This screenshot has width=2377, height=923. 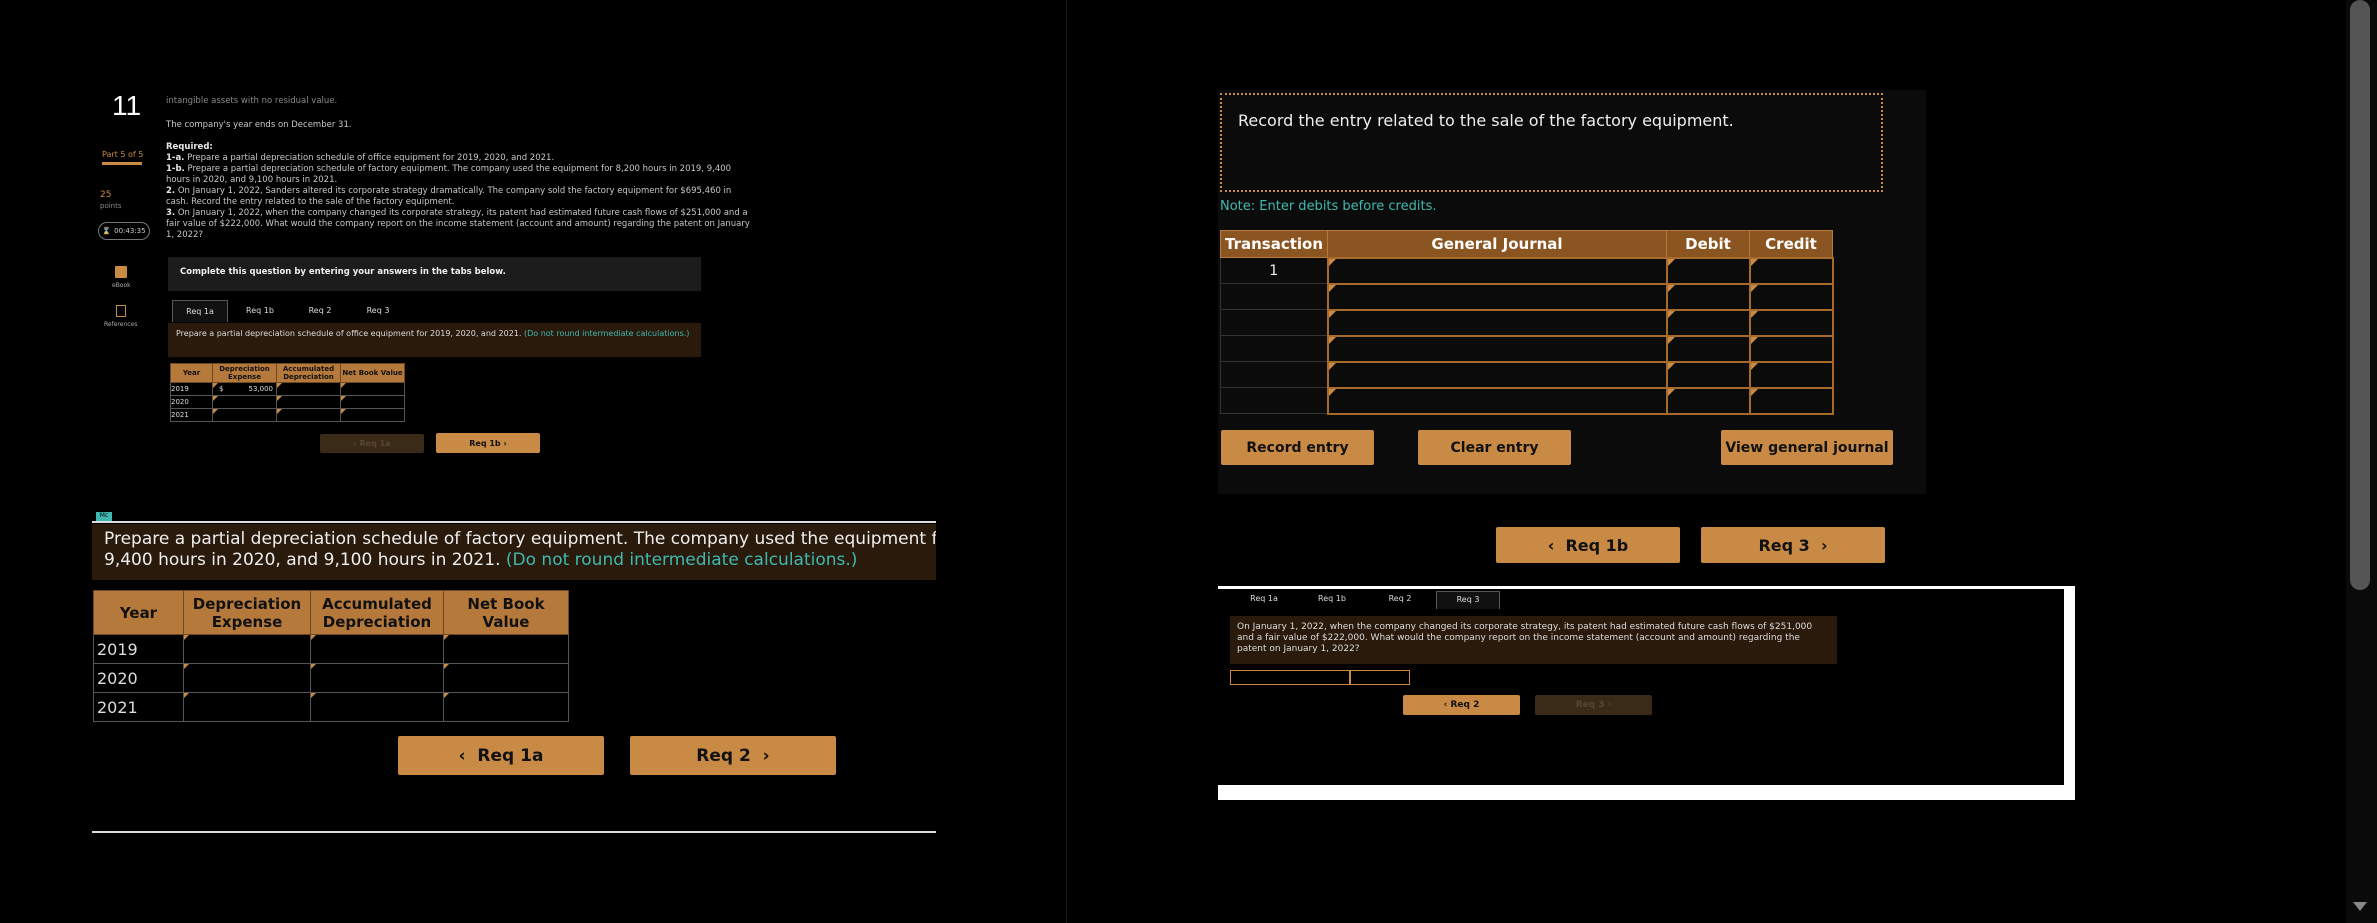 What do you see at coordinates (200, 311) in the screenshot?
I see `tab-req-1a: Req 1a` at bounding box center [200, 311].